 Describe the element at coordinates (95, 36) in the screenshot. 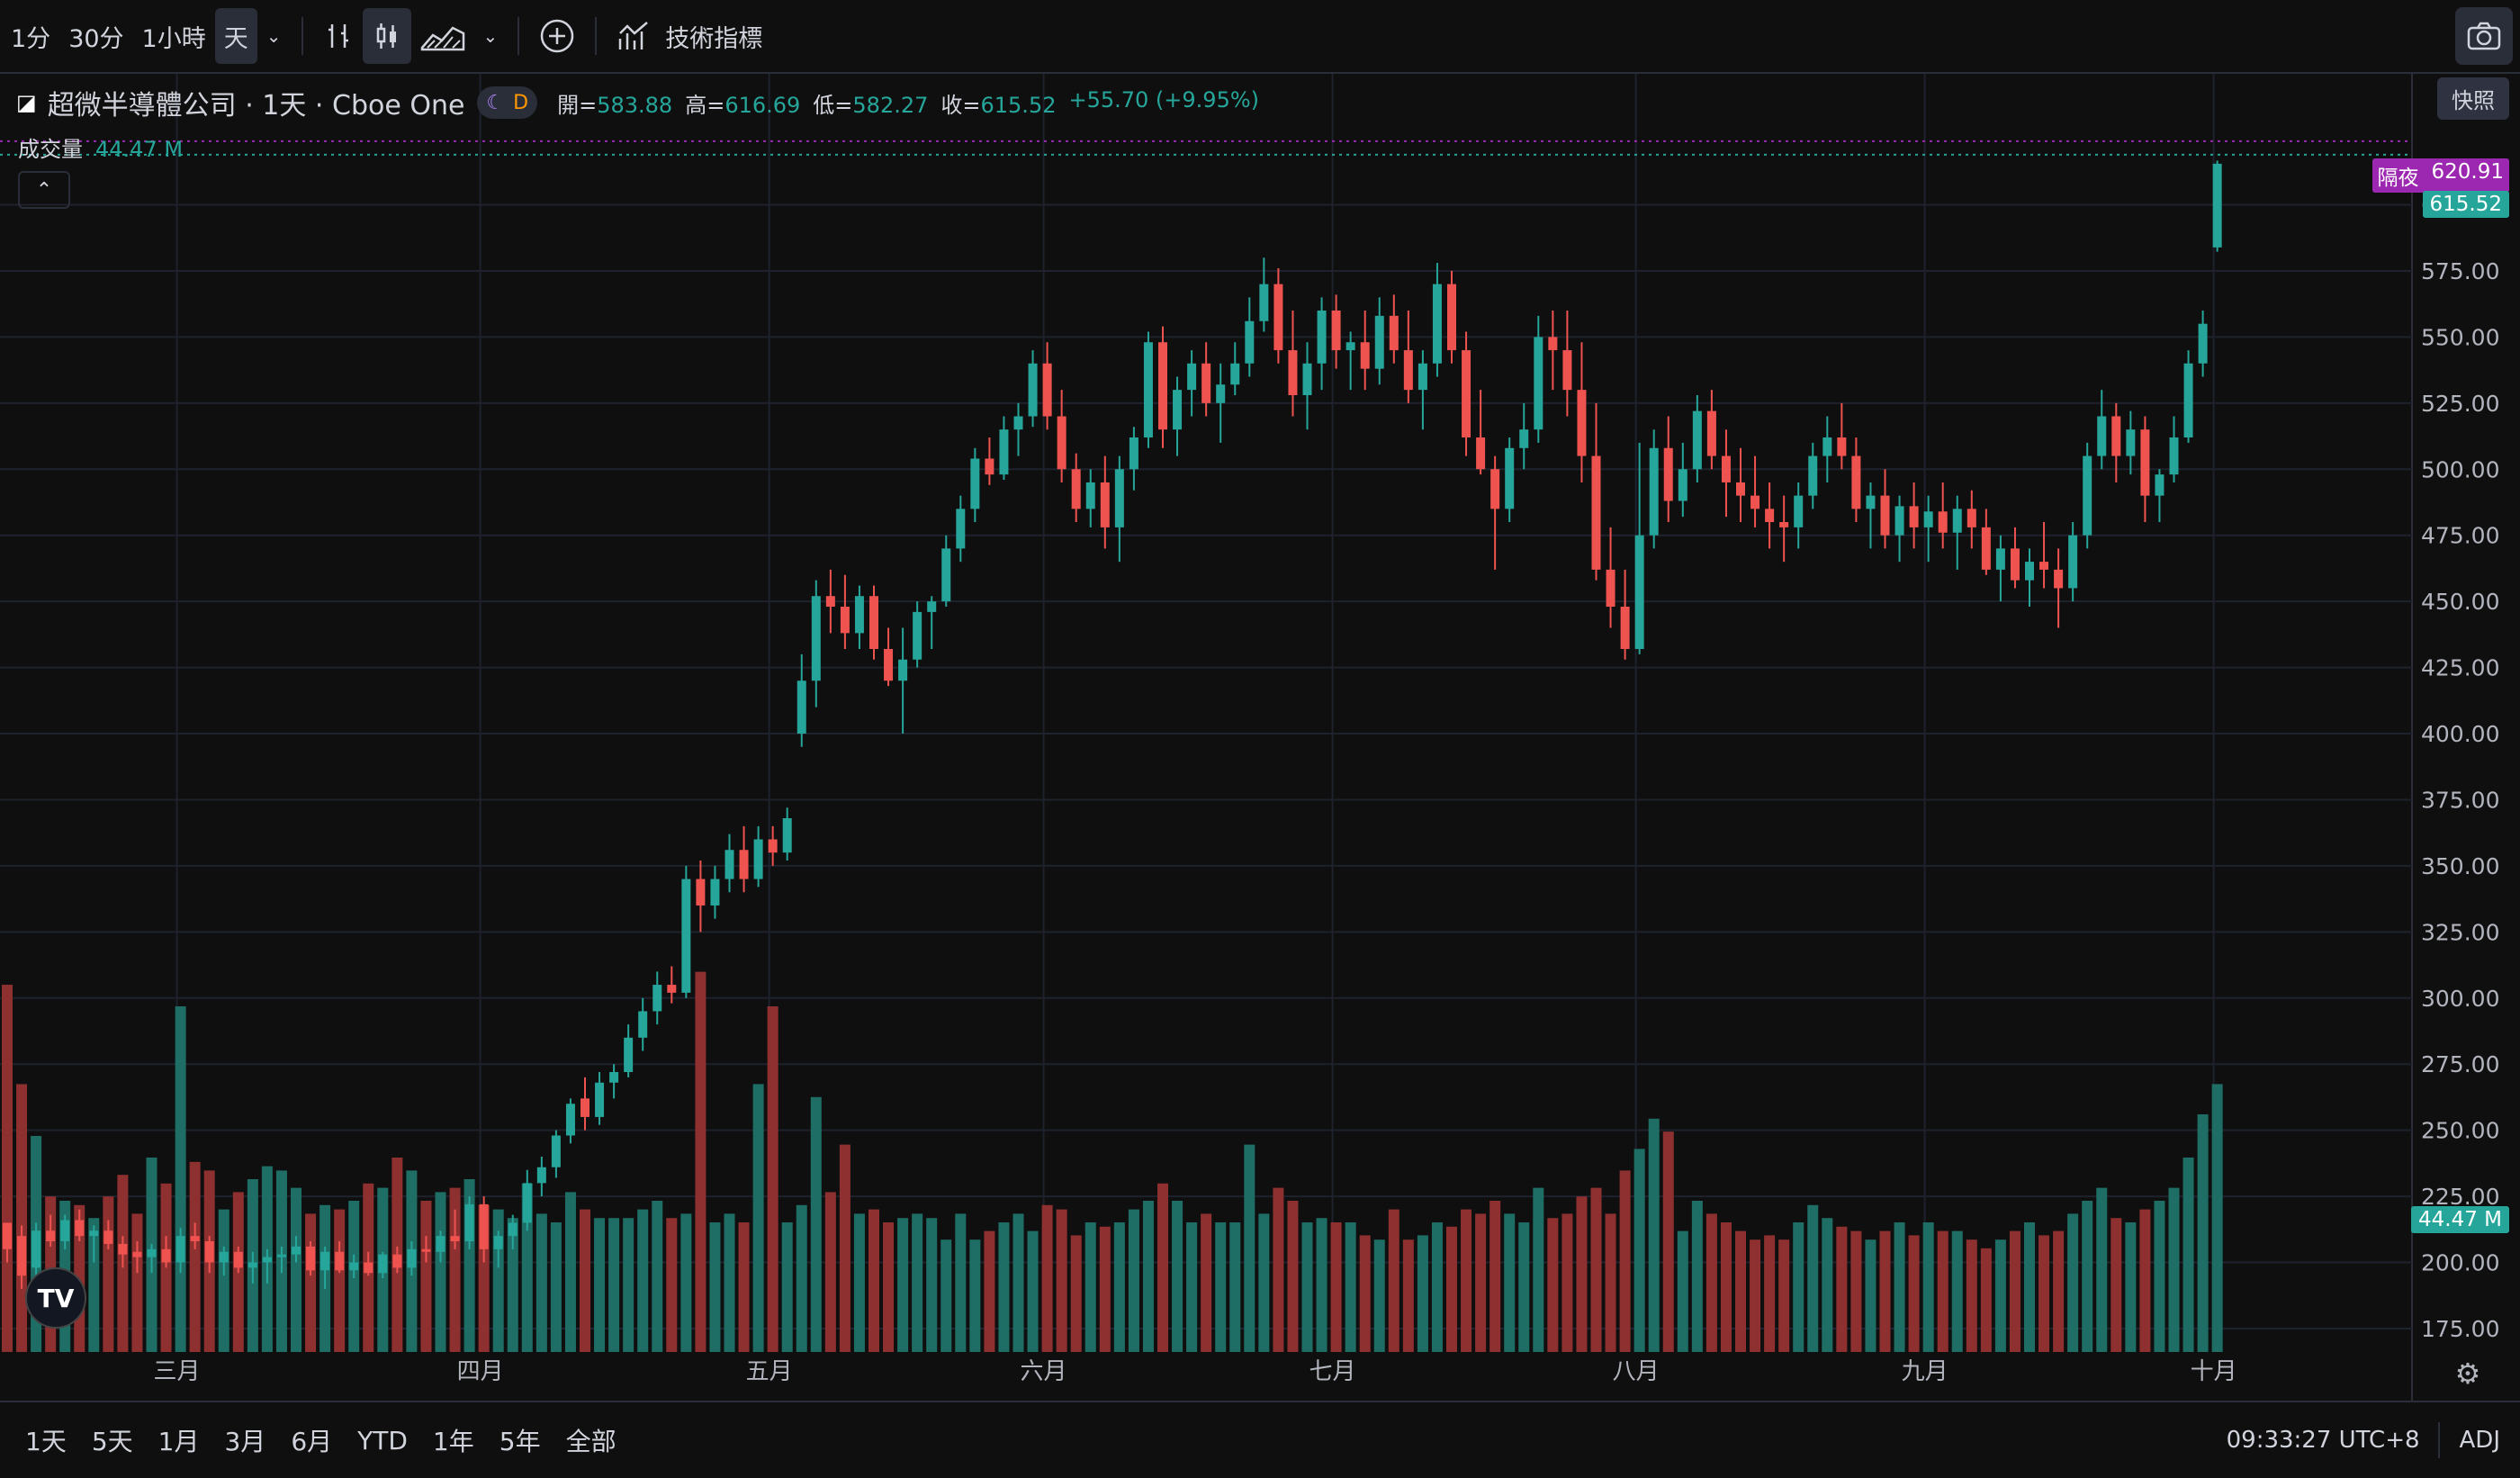

I see `interval-30m: 30分` at that location.